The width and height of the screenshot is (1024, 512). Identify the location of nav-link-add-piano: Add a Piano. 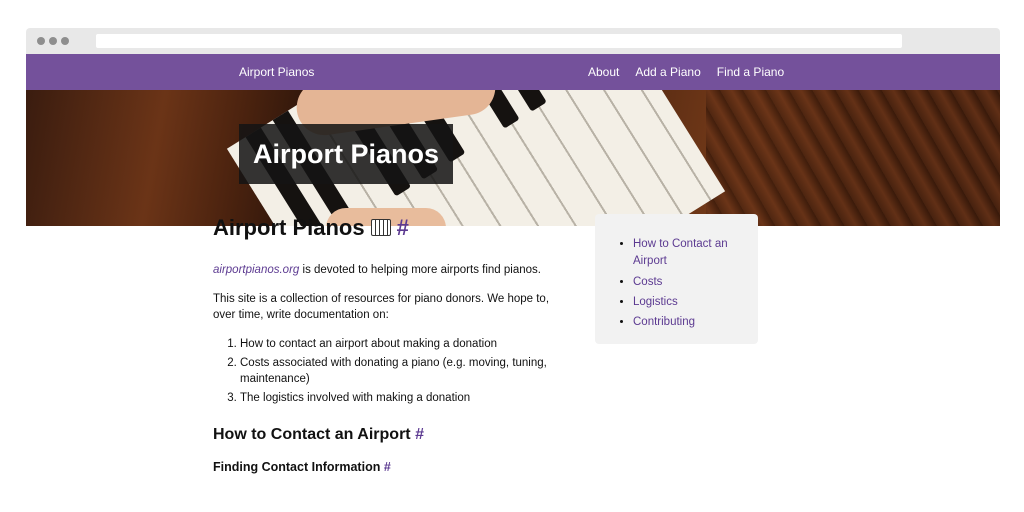
(667, 72).